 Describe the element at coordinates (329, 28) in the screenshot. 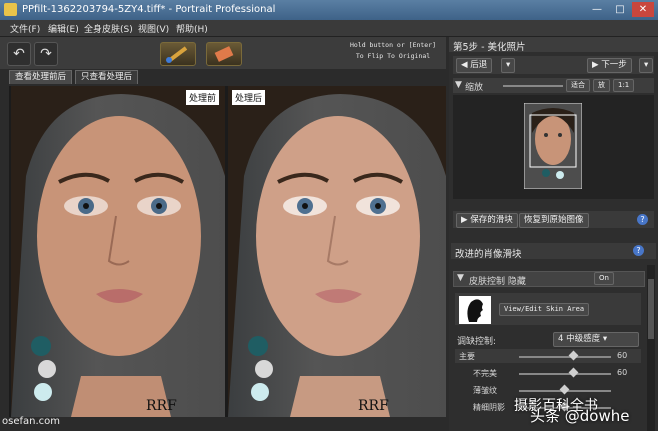

I see `menu-bar: 文件(F) 编辑(E) 全身皮肤(S) 视图(V) 帮助(H)` at that location.